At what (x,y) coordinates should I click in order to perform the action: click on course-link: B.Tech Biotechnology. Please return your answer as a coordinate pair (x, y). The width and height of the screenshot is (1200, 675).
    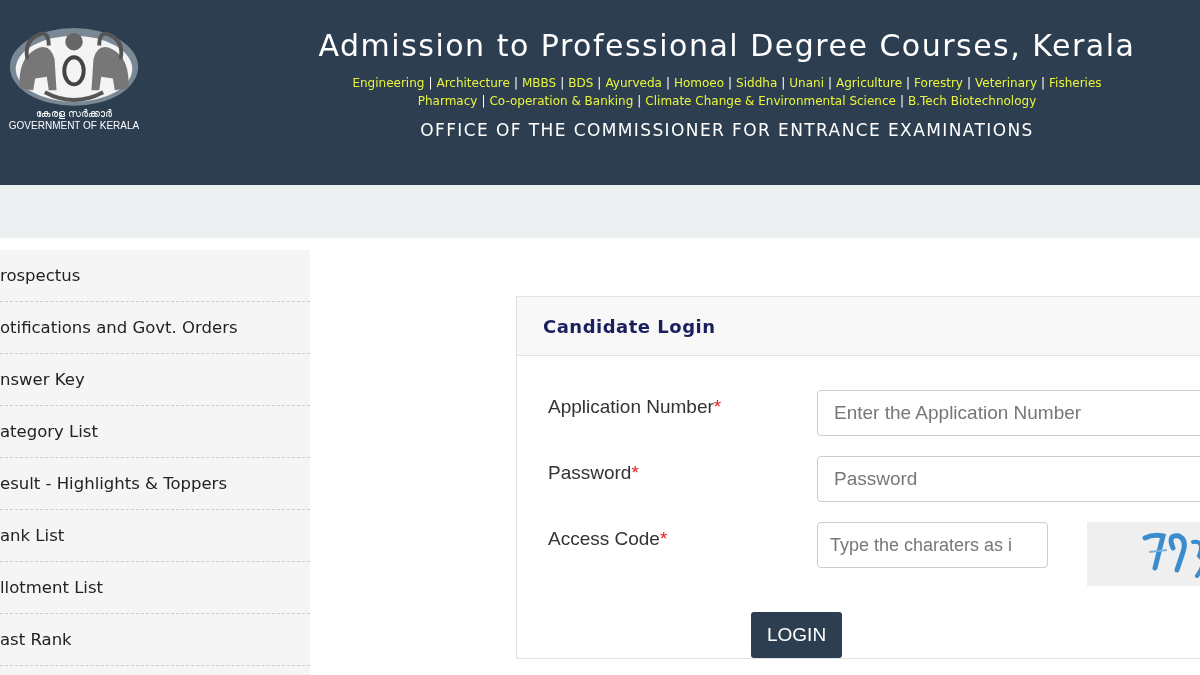
    Looking at the image, I should click on (972, 101).